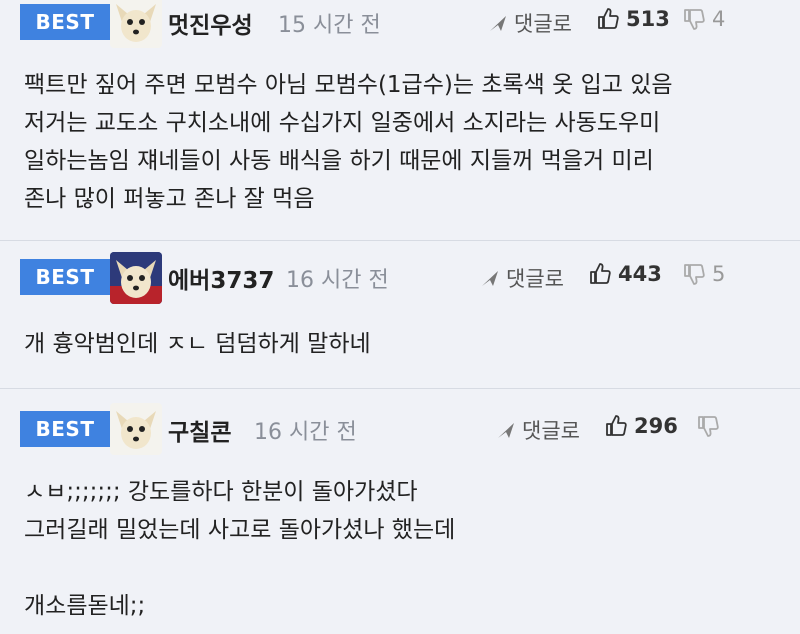 The image size is (800, 634). I want to click on dislike-button: 5, so click(703, 274).